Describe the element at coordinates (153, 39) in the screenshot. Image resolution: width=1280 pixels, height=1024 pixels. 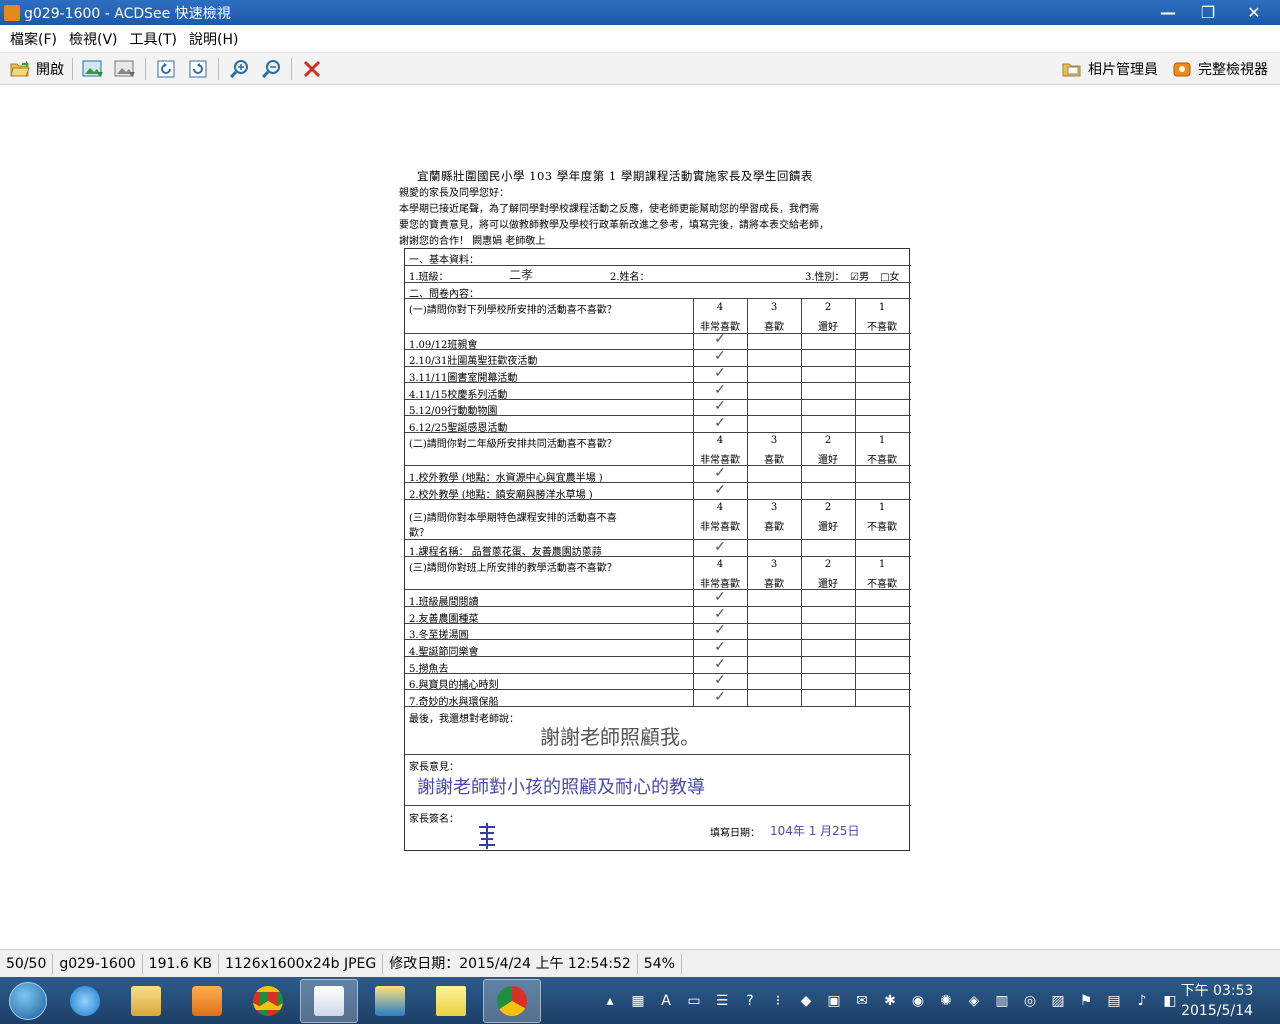
I see `menu-tools: 工具(T)` at that location.